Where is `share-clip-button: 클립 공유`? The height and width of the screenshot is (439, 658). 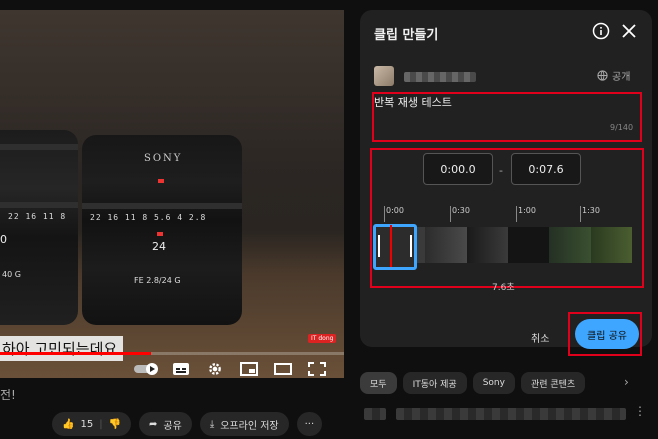
share-clip-button: 클립 공유 is located at coordinates (607, 334).